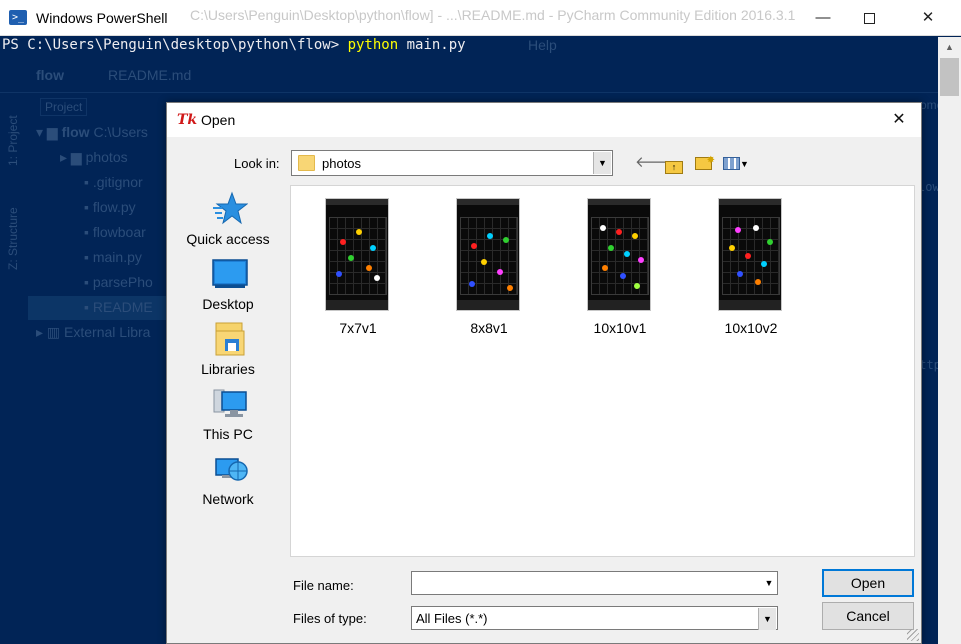  I want to click on pycharm-tree-item: ▸ ▥ External Libra, so click(93, 332).